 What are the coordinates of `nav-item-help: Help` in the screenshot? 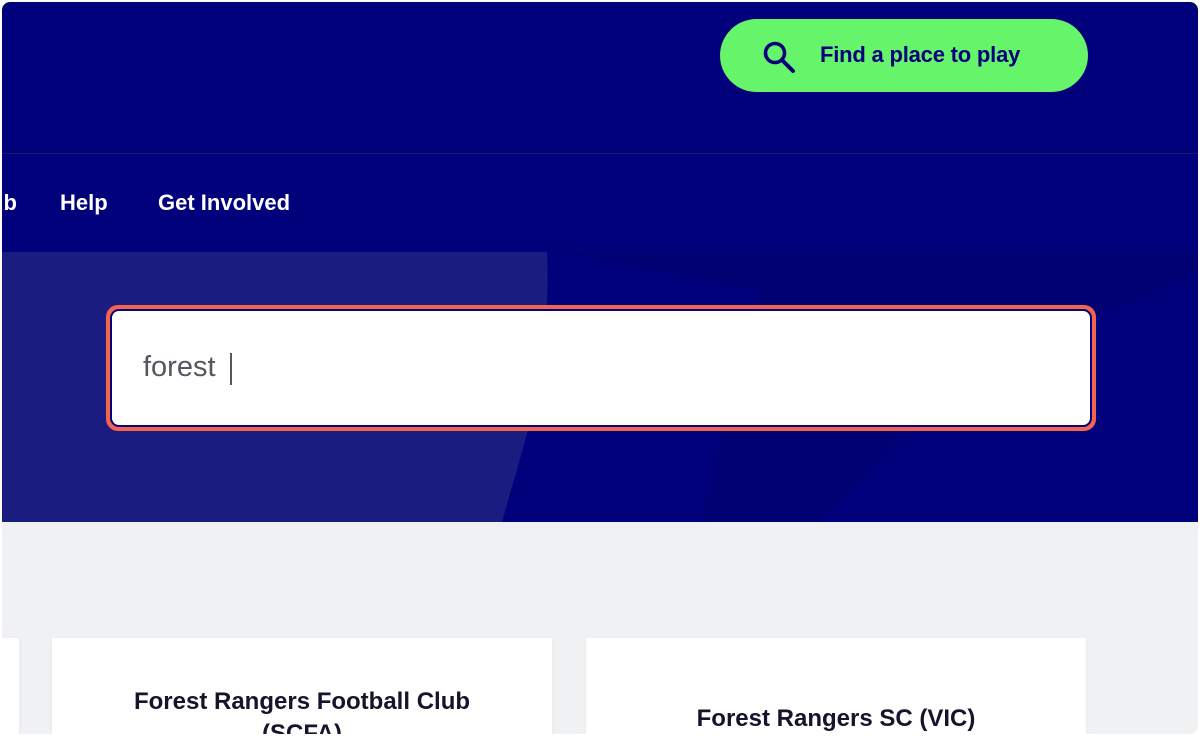 It's located at (84, 203).